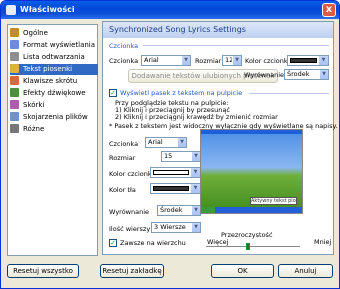 The width and height of the screenshot is (340, 289). What do you see at coordinates (166, 142) in the screenshot?
I see `desktop-font-select: Arial ▼` at bounding box center [166, 142].